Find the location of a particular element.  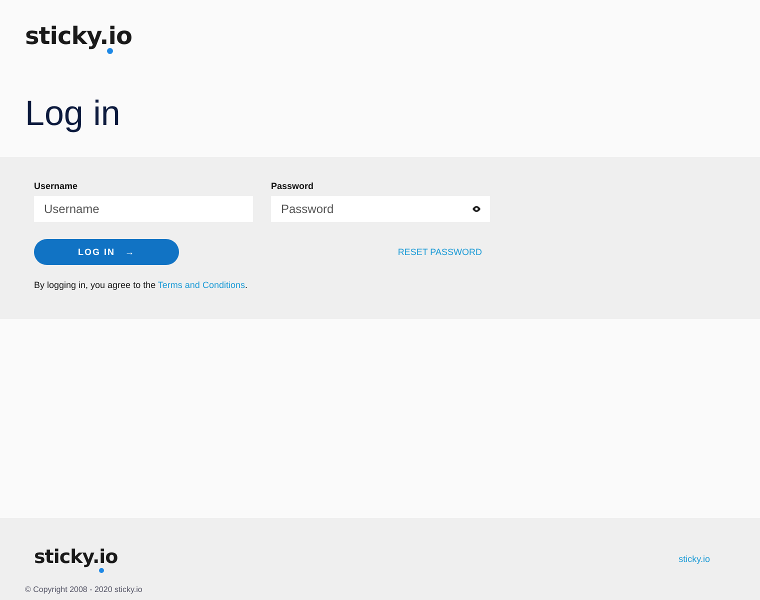

login-button: LOG IN → is located at coordinates (106, 252).